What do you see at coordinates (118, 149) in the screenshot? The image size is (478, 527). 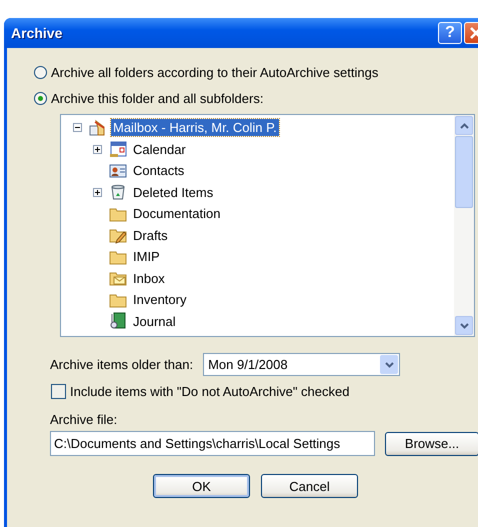 I see `calendar-icon` at bounding box center [118, 149].